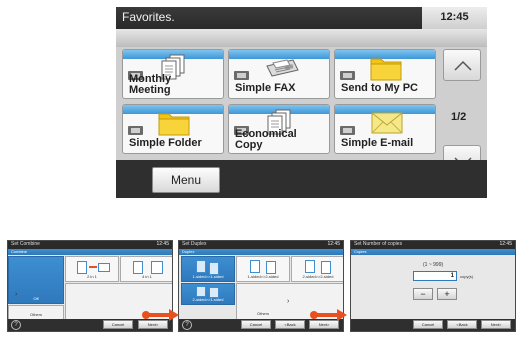 The width and height of the screenshot is (517, 338). I want to click on scroll-up-button, so click(462, 65).